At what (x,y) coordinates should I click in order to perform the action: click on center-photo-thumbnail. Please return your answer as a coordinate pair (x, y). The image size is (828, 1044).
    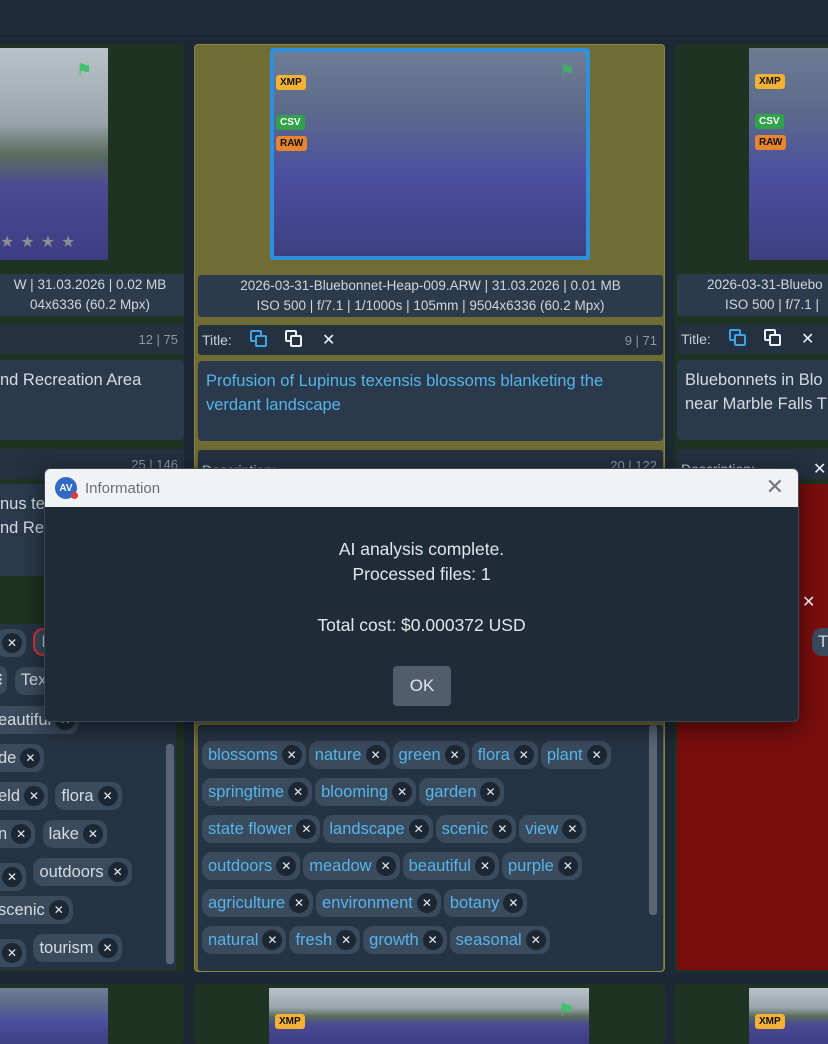
    Looking at the image, I should click on (430, 154).